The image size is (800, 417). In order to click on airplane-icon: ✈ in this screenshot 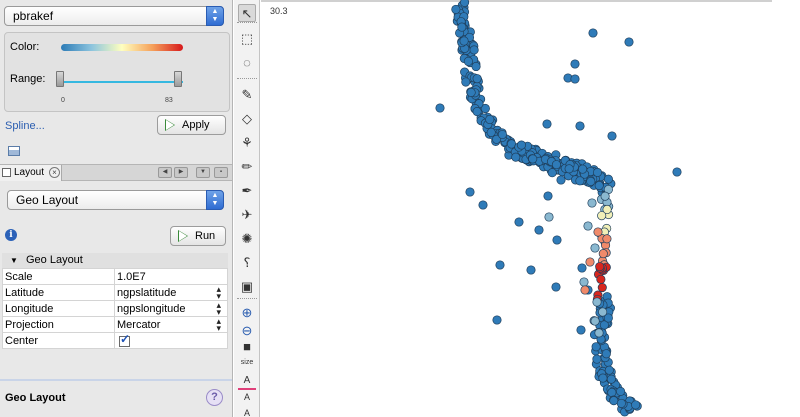, I will do `click(247, 215)`.